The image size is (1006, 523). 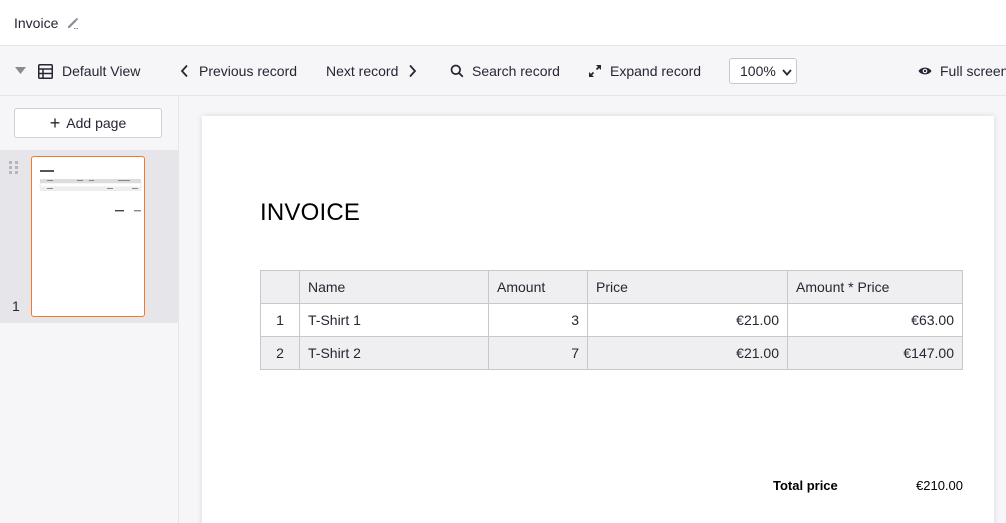 I want to click on table-row: 2 T-Shirt 2 7 €21.00 €147.00, so click(x=611, y=353).